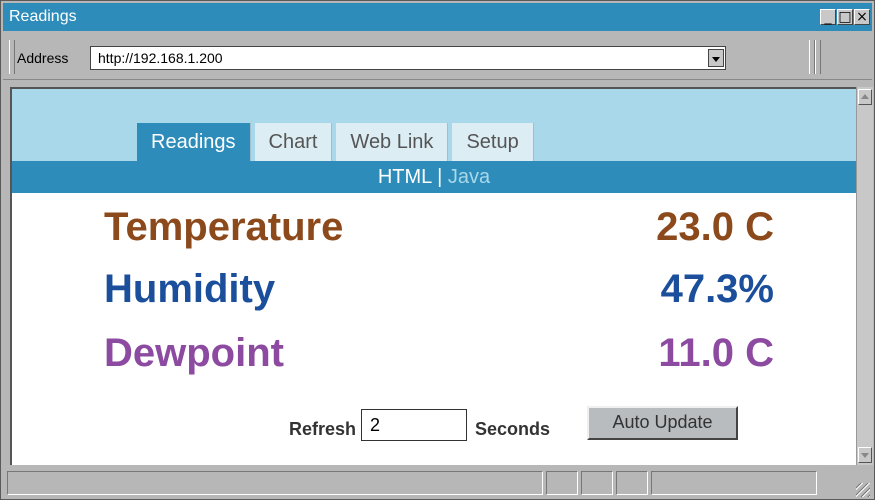  I want to click on tab-chart: Chart, so click(293, 142).